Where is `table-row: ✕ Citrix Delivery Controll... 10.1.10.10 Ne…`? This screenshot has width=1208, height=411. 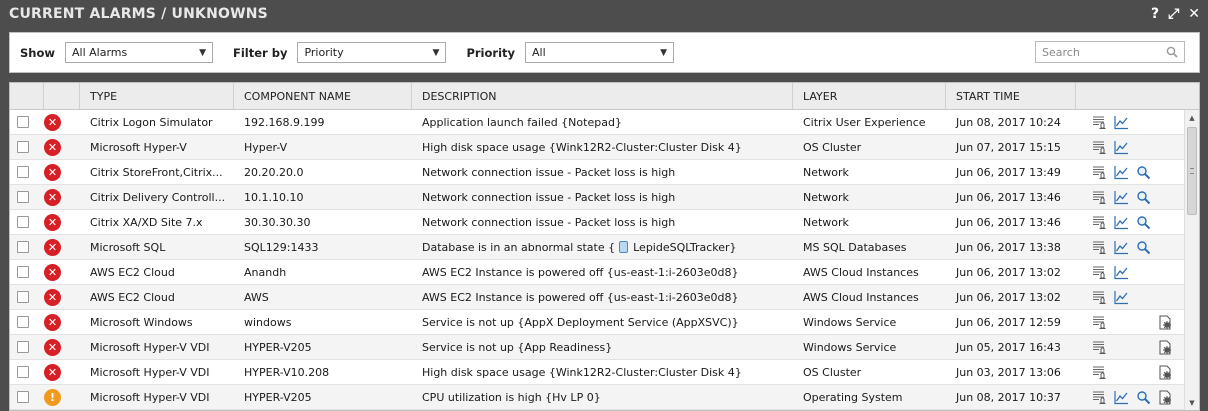
table-row: ✕ Citrix Delivery Controll... 10.1.10.10 Ne… is located at coordinates (604, 197).